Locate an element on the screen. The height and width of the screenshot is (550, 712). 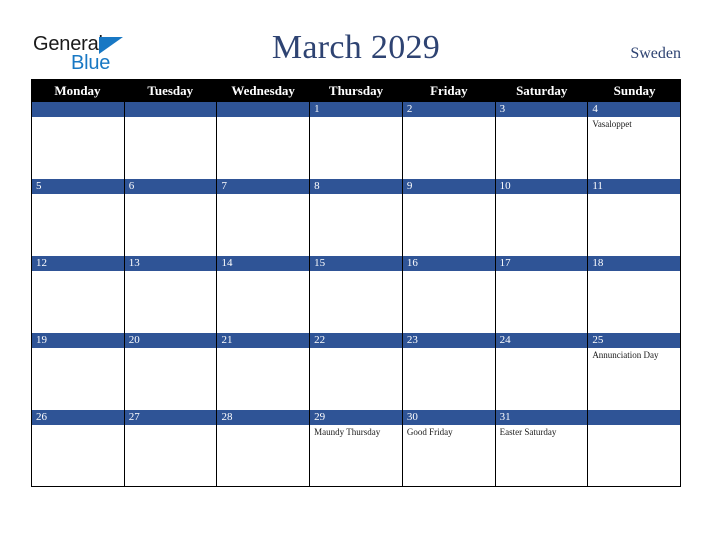
day-cell-22: 22 is located at coordinates (356, 371).